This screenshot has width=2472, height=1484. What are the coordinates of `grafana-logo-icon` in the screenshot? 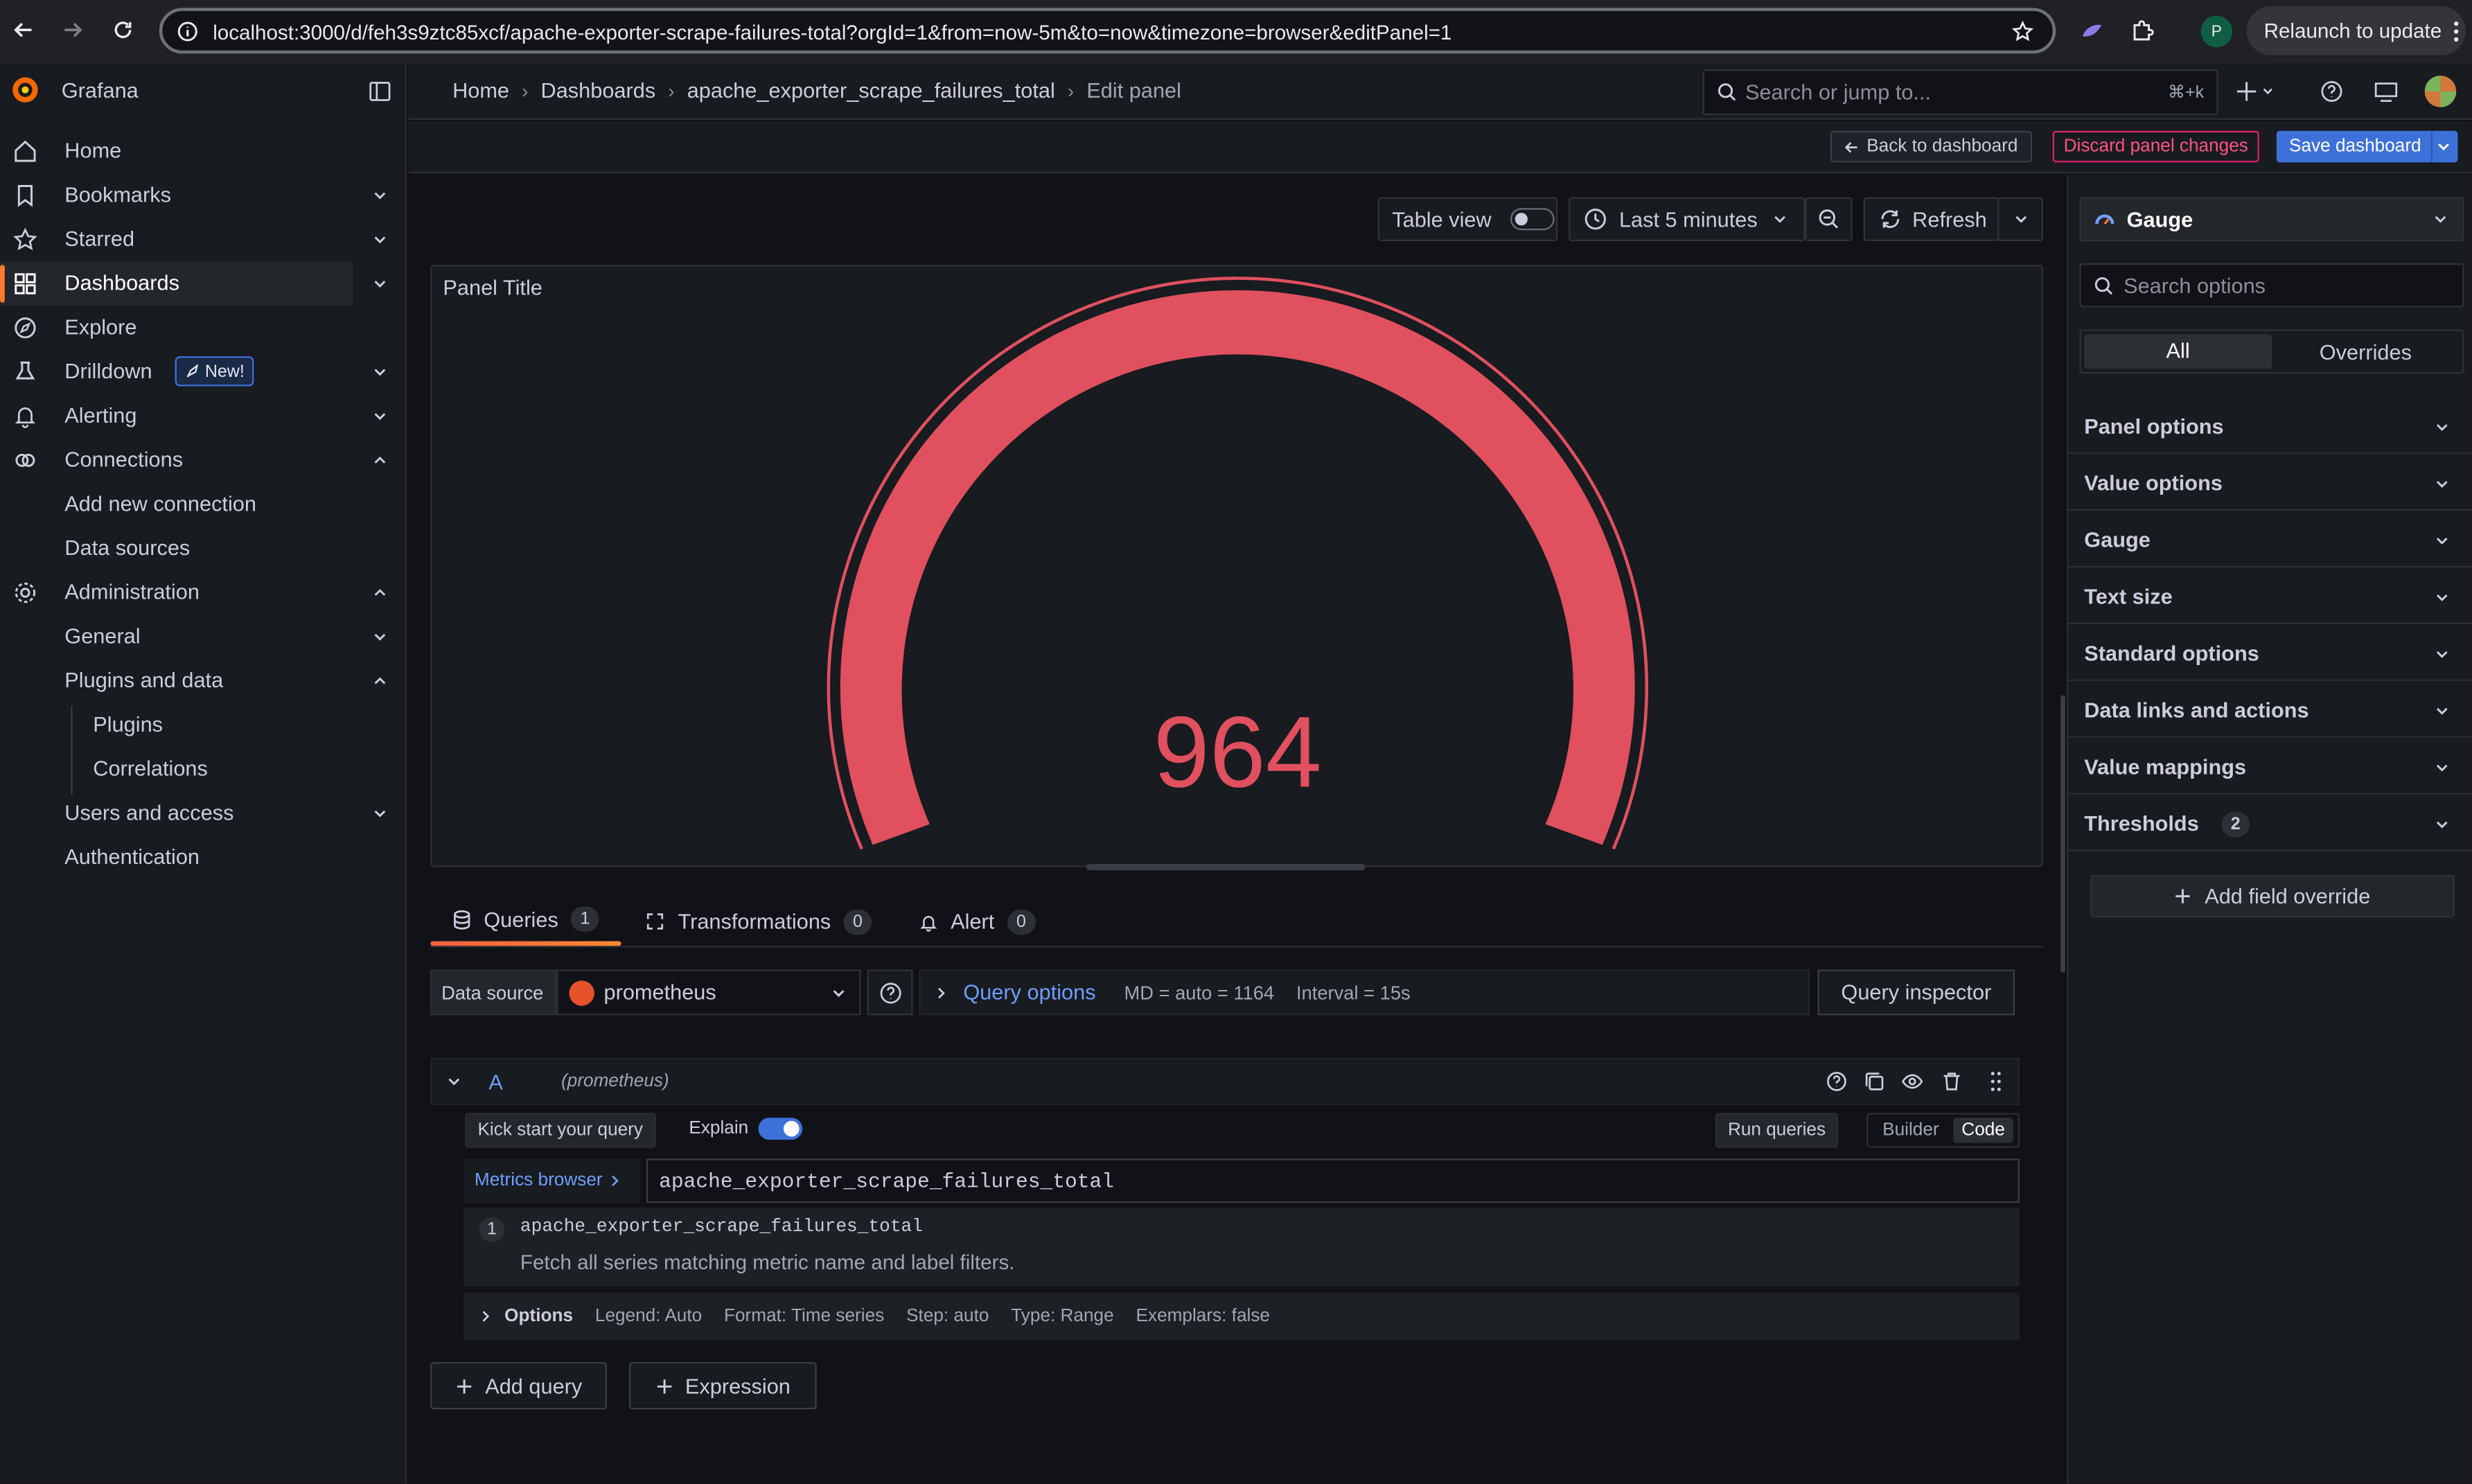 It's located at (26, 90).